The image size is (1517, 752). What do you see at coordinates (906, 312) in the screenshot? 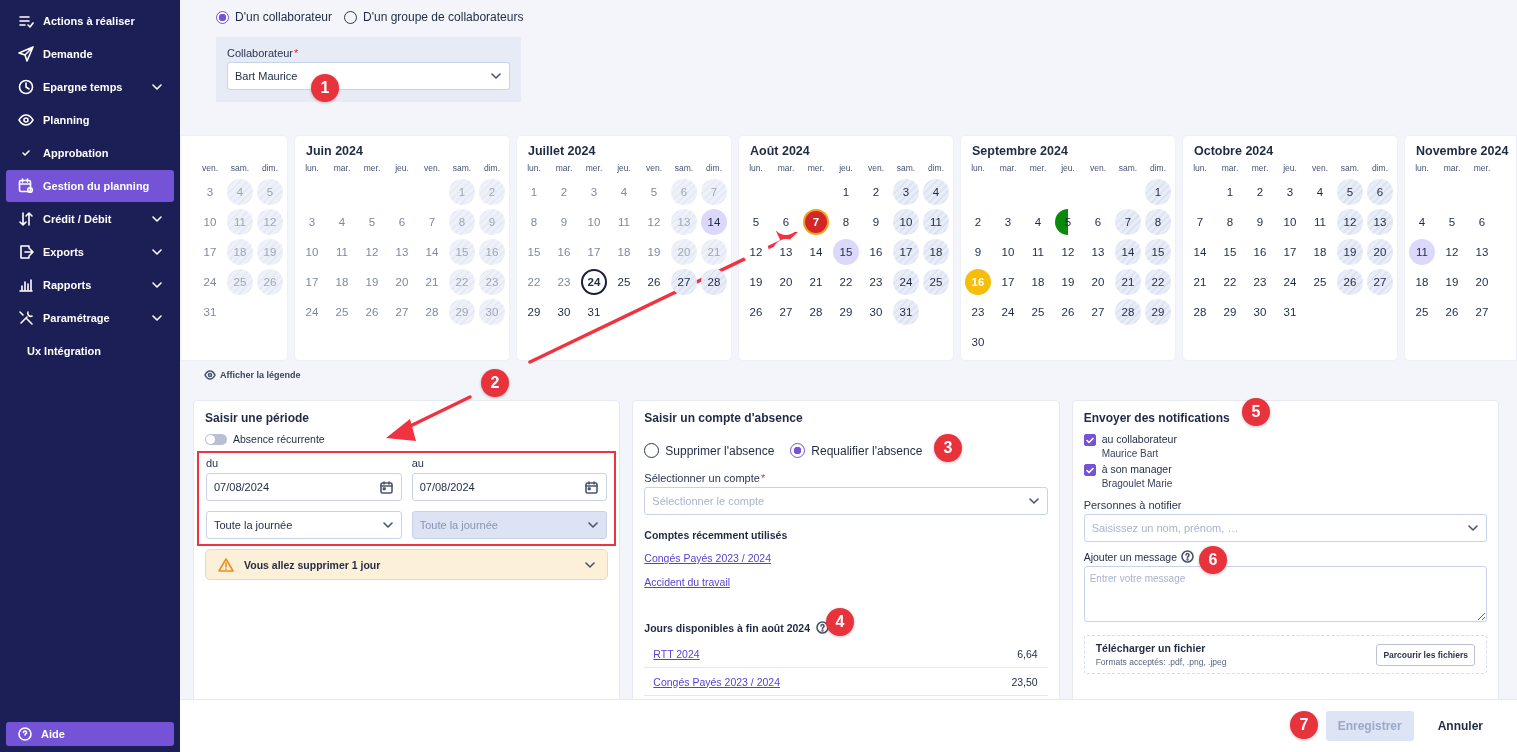
I see `calendar-day: 31` at bounding box center [906, 312].